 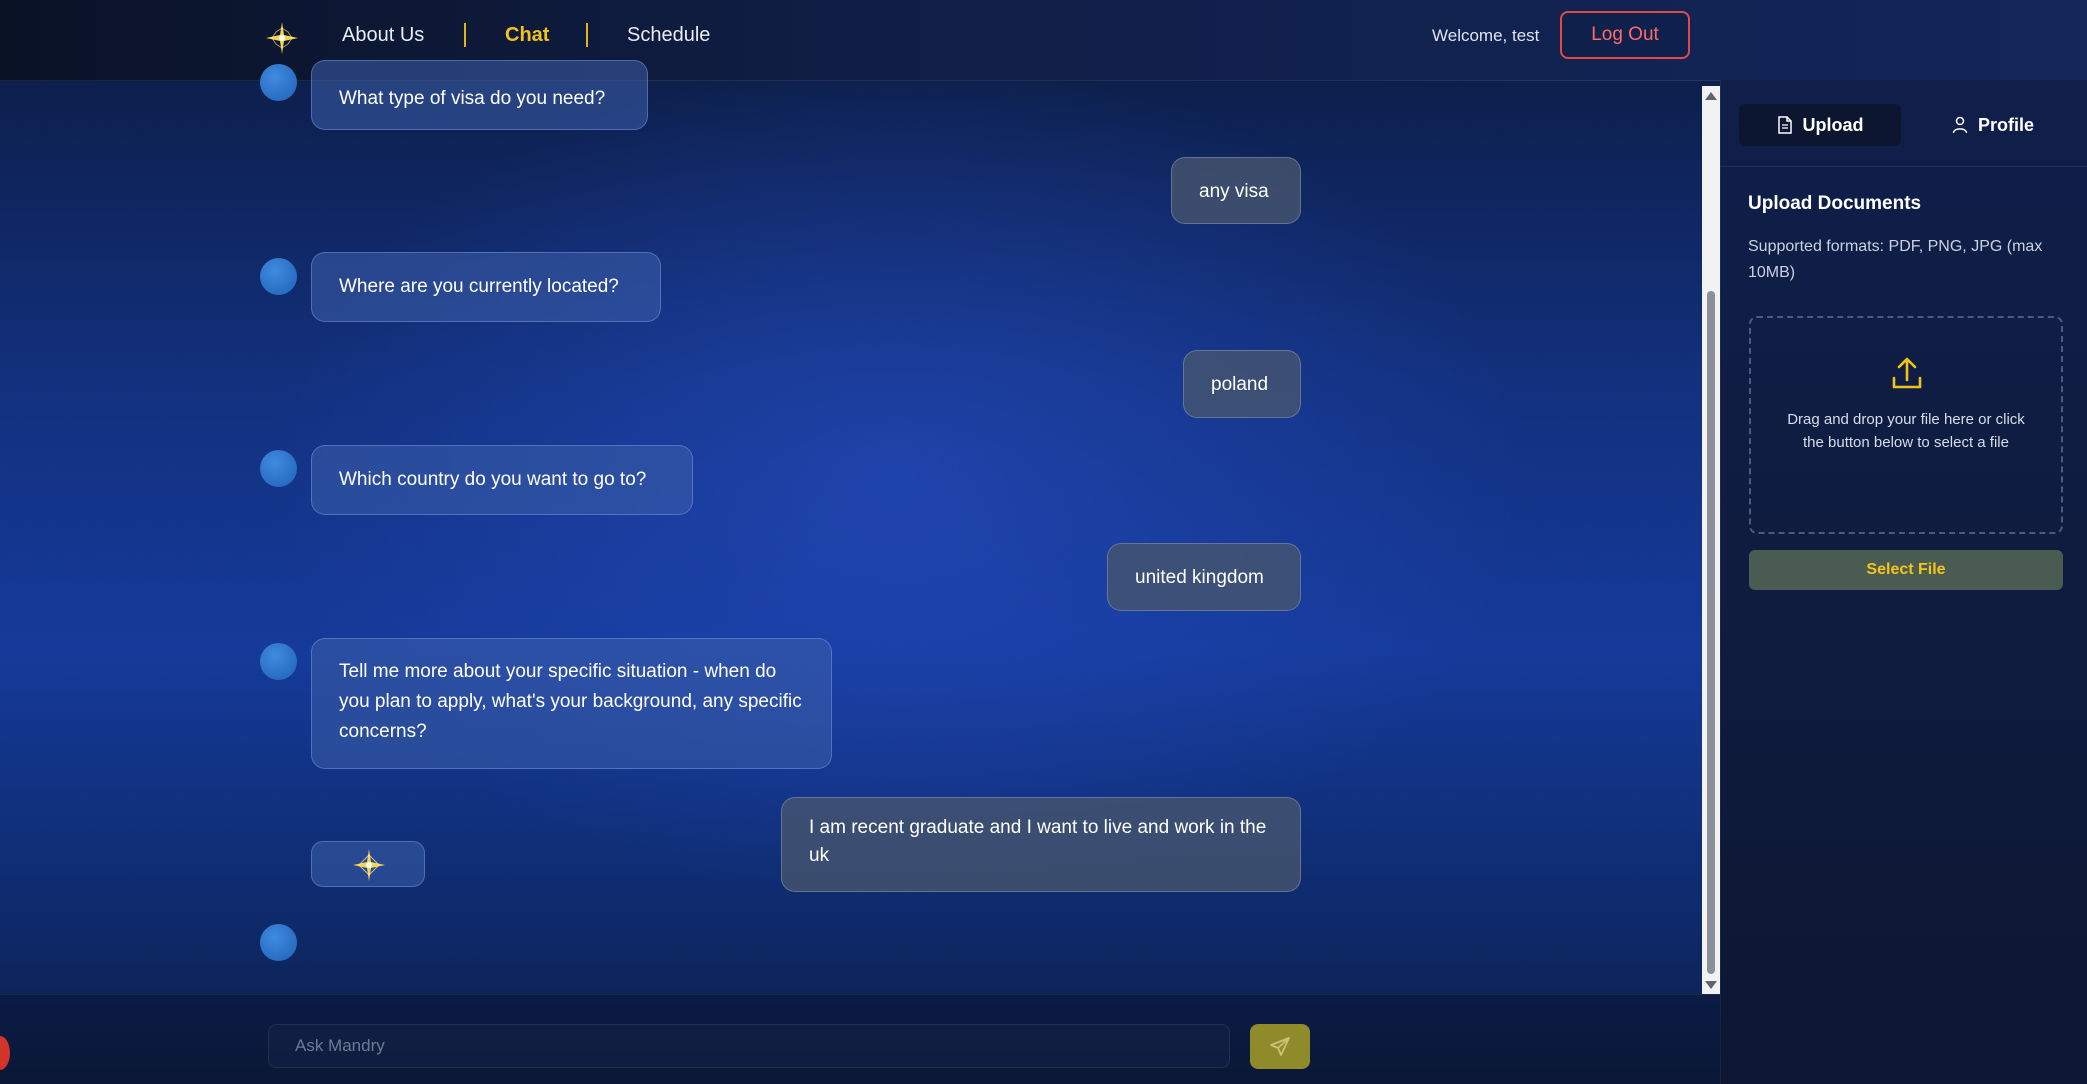 What do you see at coordinates (749, 1046) in the screenshot?
I see `chat-input` at bounding box center [749, 1046].